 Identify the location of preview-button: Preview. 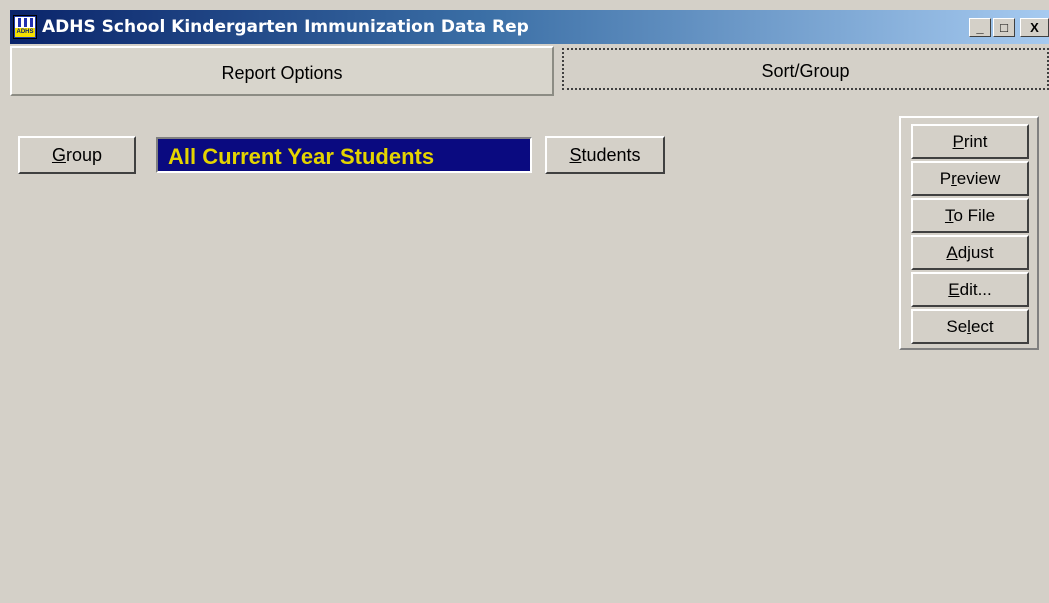
(970, 178).